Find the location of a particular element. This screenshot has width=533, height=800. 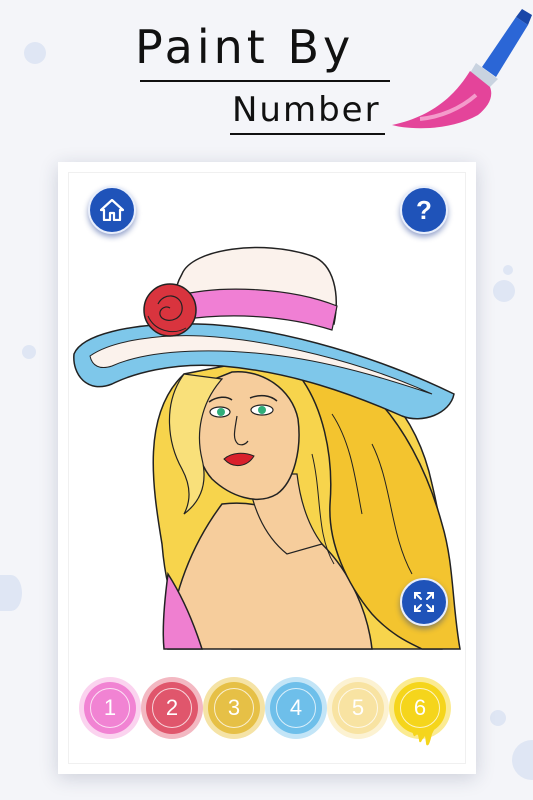

swatch-number: 3 is located at coordinates (234, 707).